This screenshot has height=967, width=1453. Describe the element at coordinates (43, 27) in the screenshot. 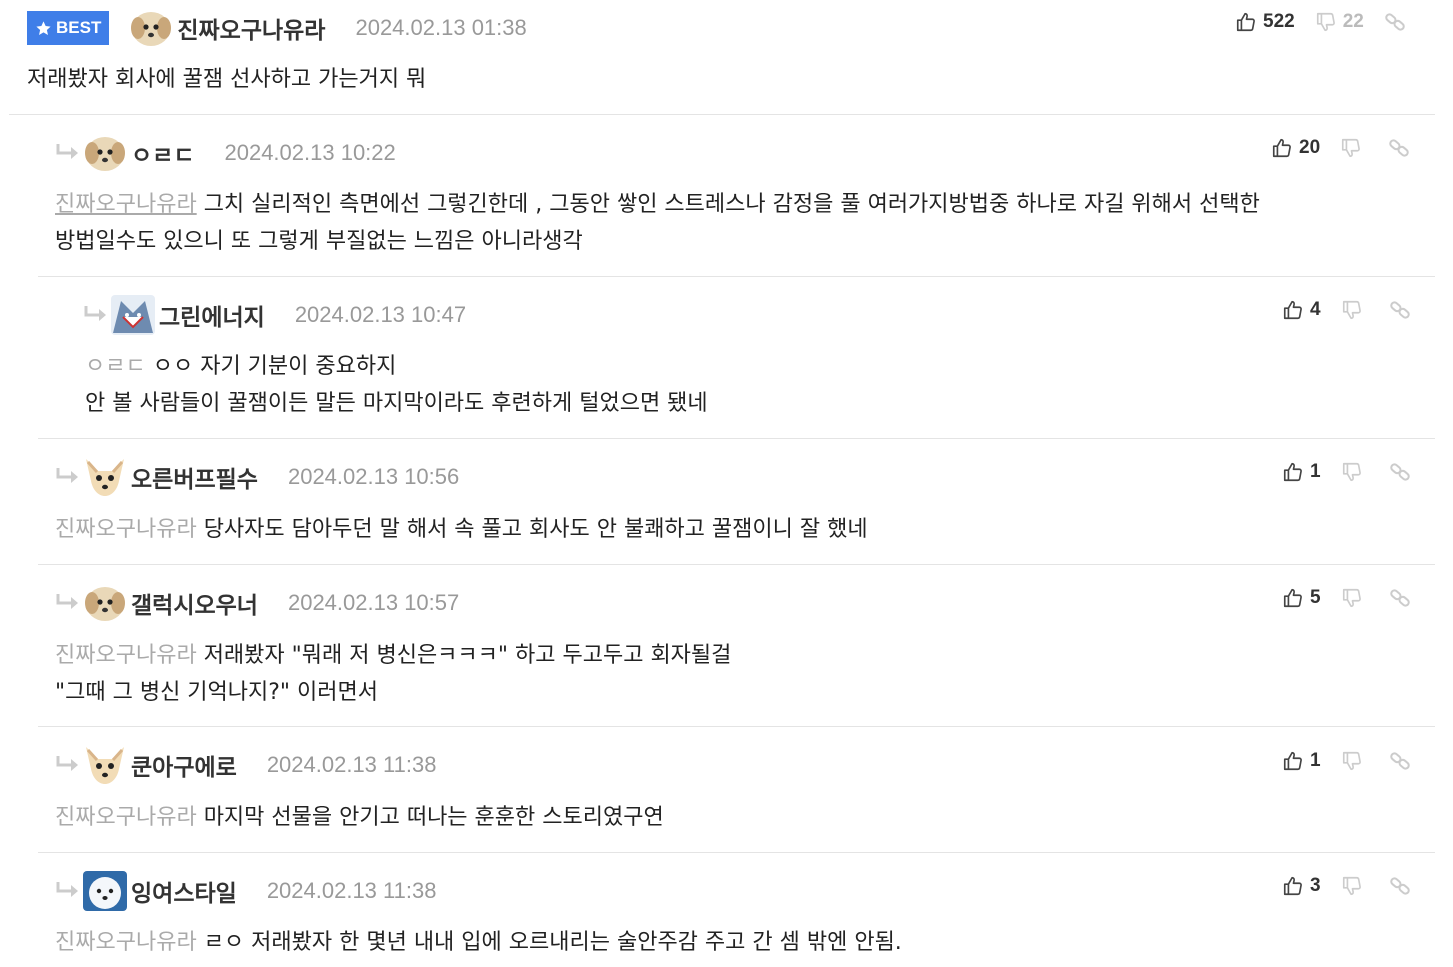

I see `star-icon` at that location.